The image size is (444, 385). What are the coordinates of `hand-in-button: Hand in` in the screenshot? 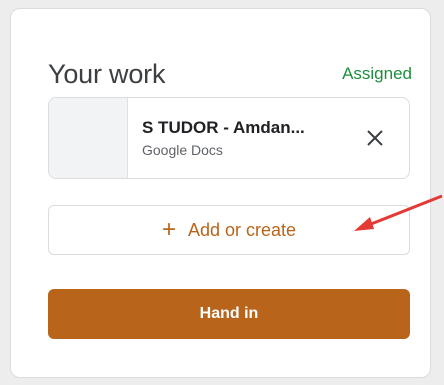 It's located at (229, 314).